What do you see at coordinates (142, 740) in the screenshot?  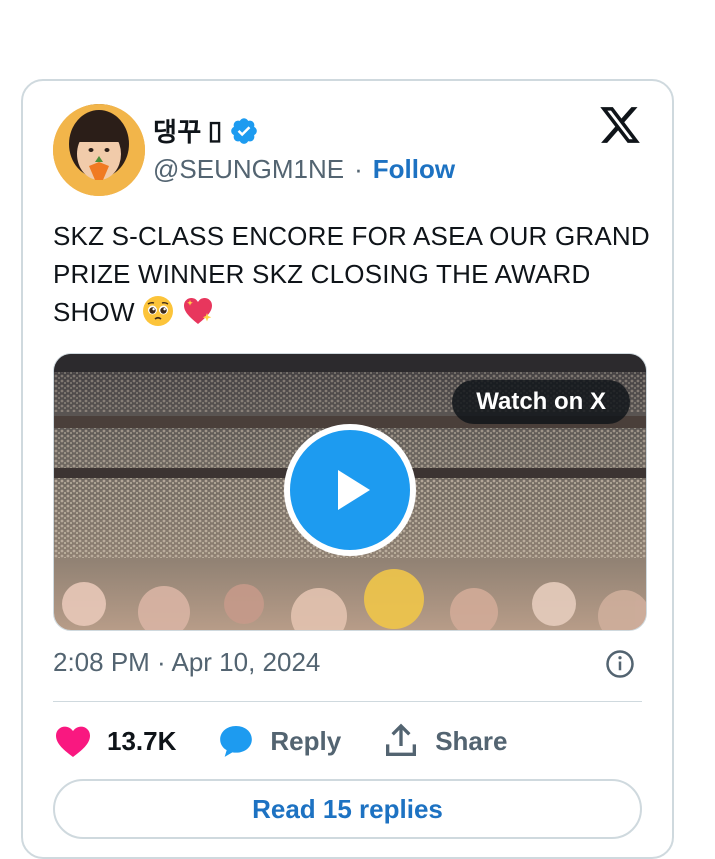 I see `like-count: 13.7K` at bounding box center [142, 740].